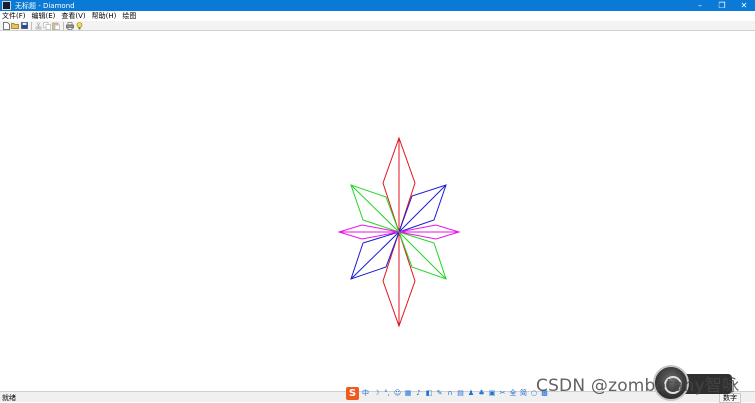  What do you see at coordinates (513, 393) in the screenshot?
I see `fullwidth-icon: 全` at bounding box center [513, 393].